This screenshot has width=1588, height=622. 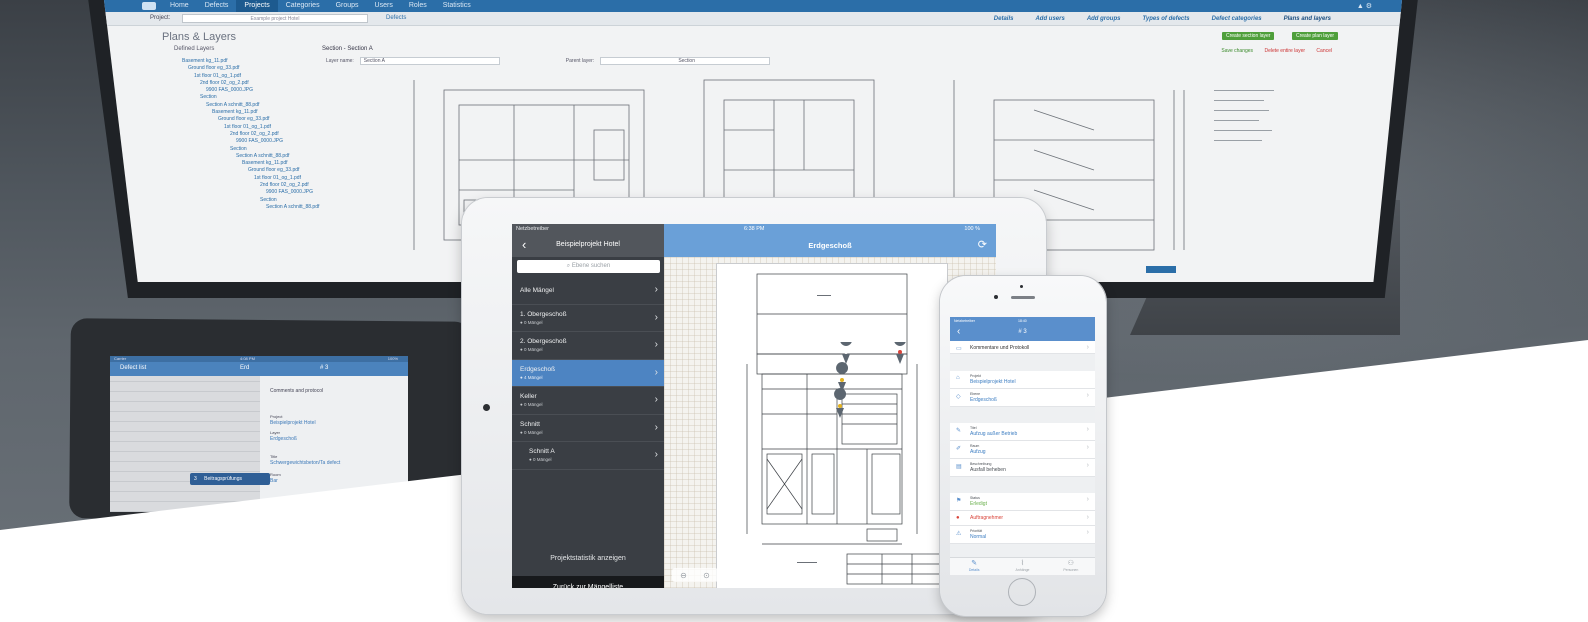 What do you see at coordinates (303, 6) in the screenshot?
I see `nav-categories: Categories` at bounding box center [303, 6].